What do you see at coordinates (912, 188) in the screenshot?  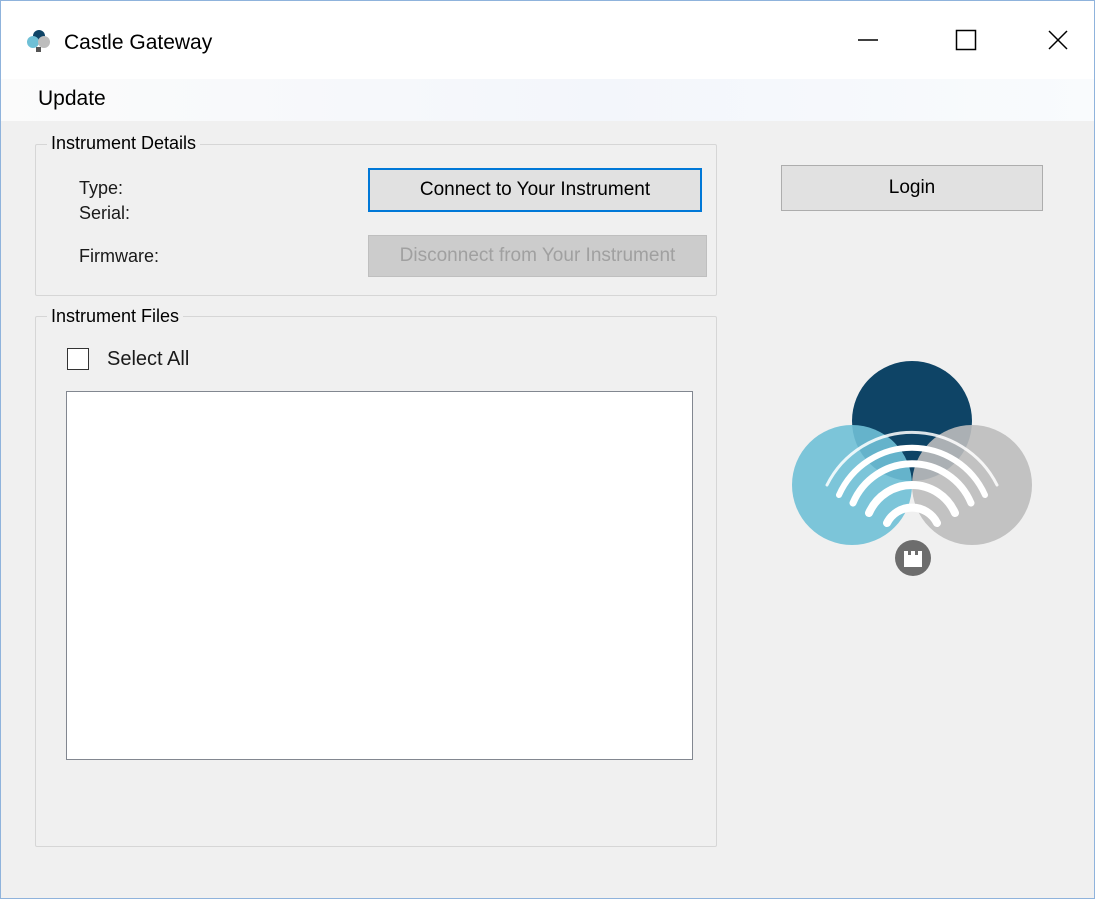 I see `login-button: Login` at bounding box center [912, 188].